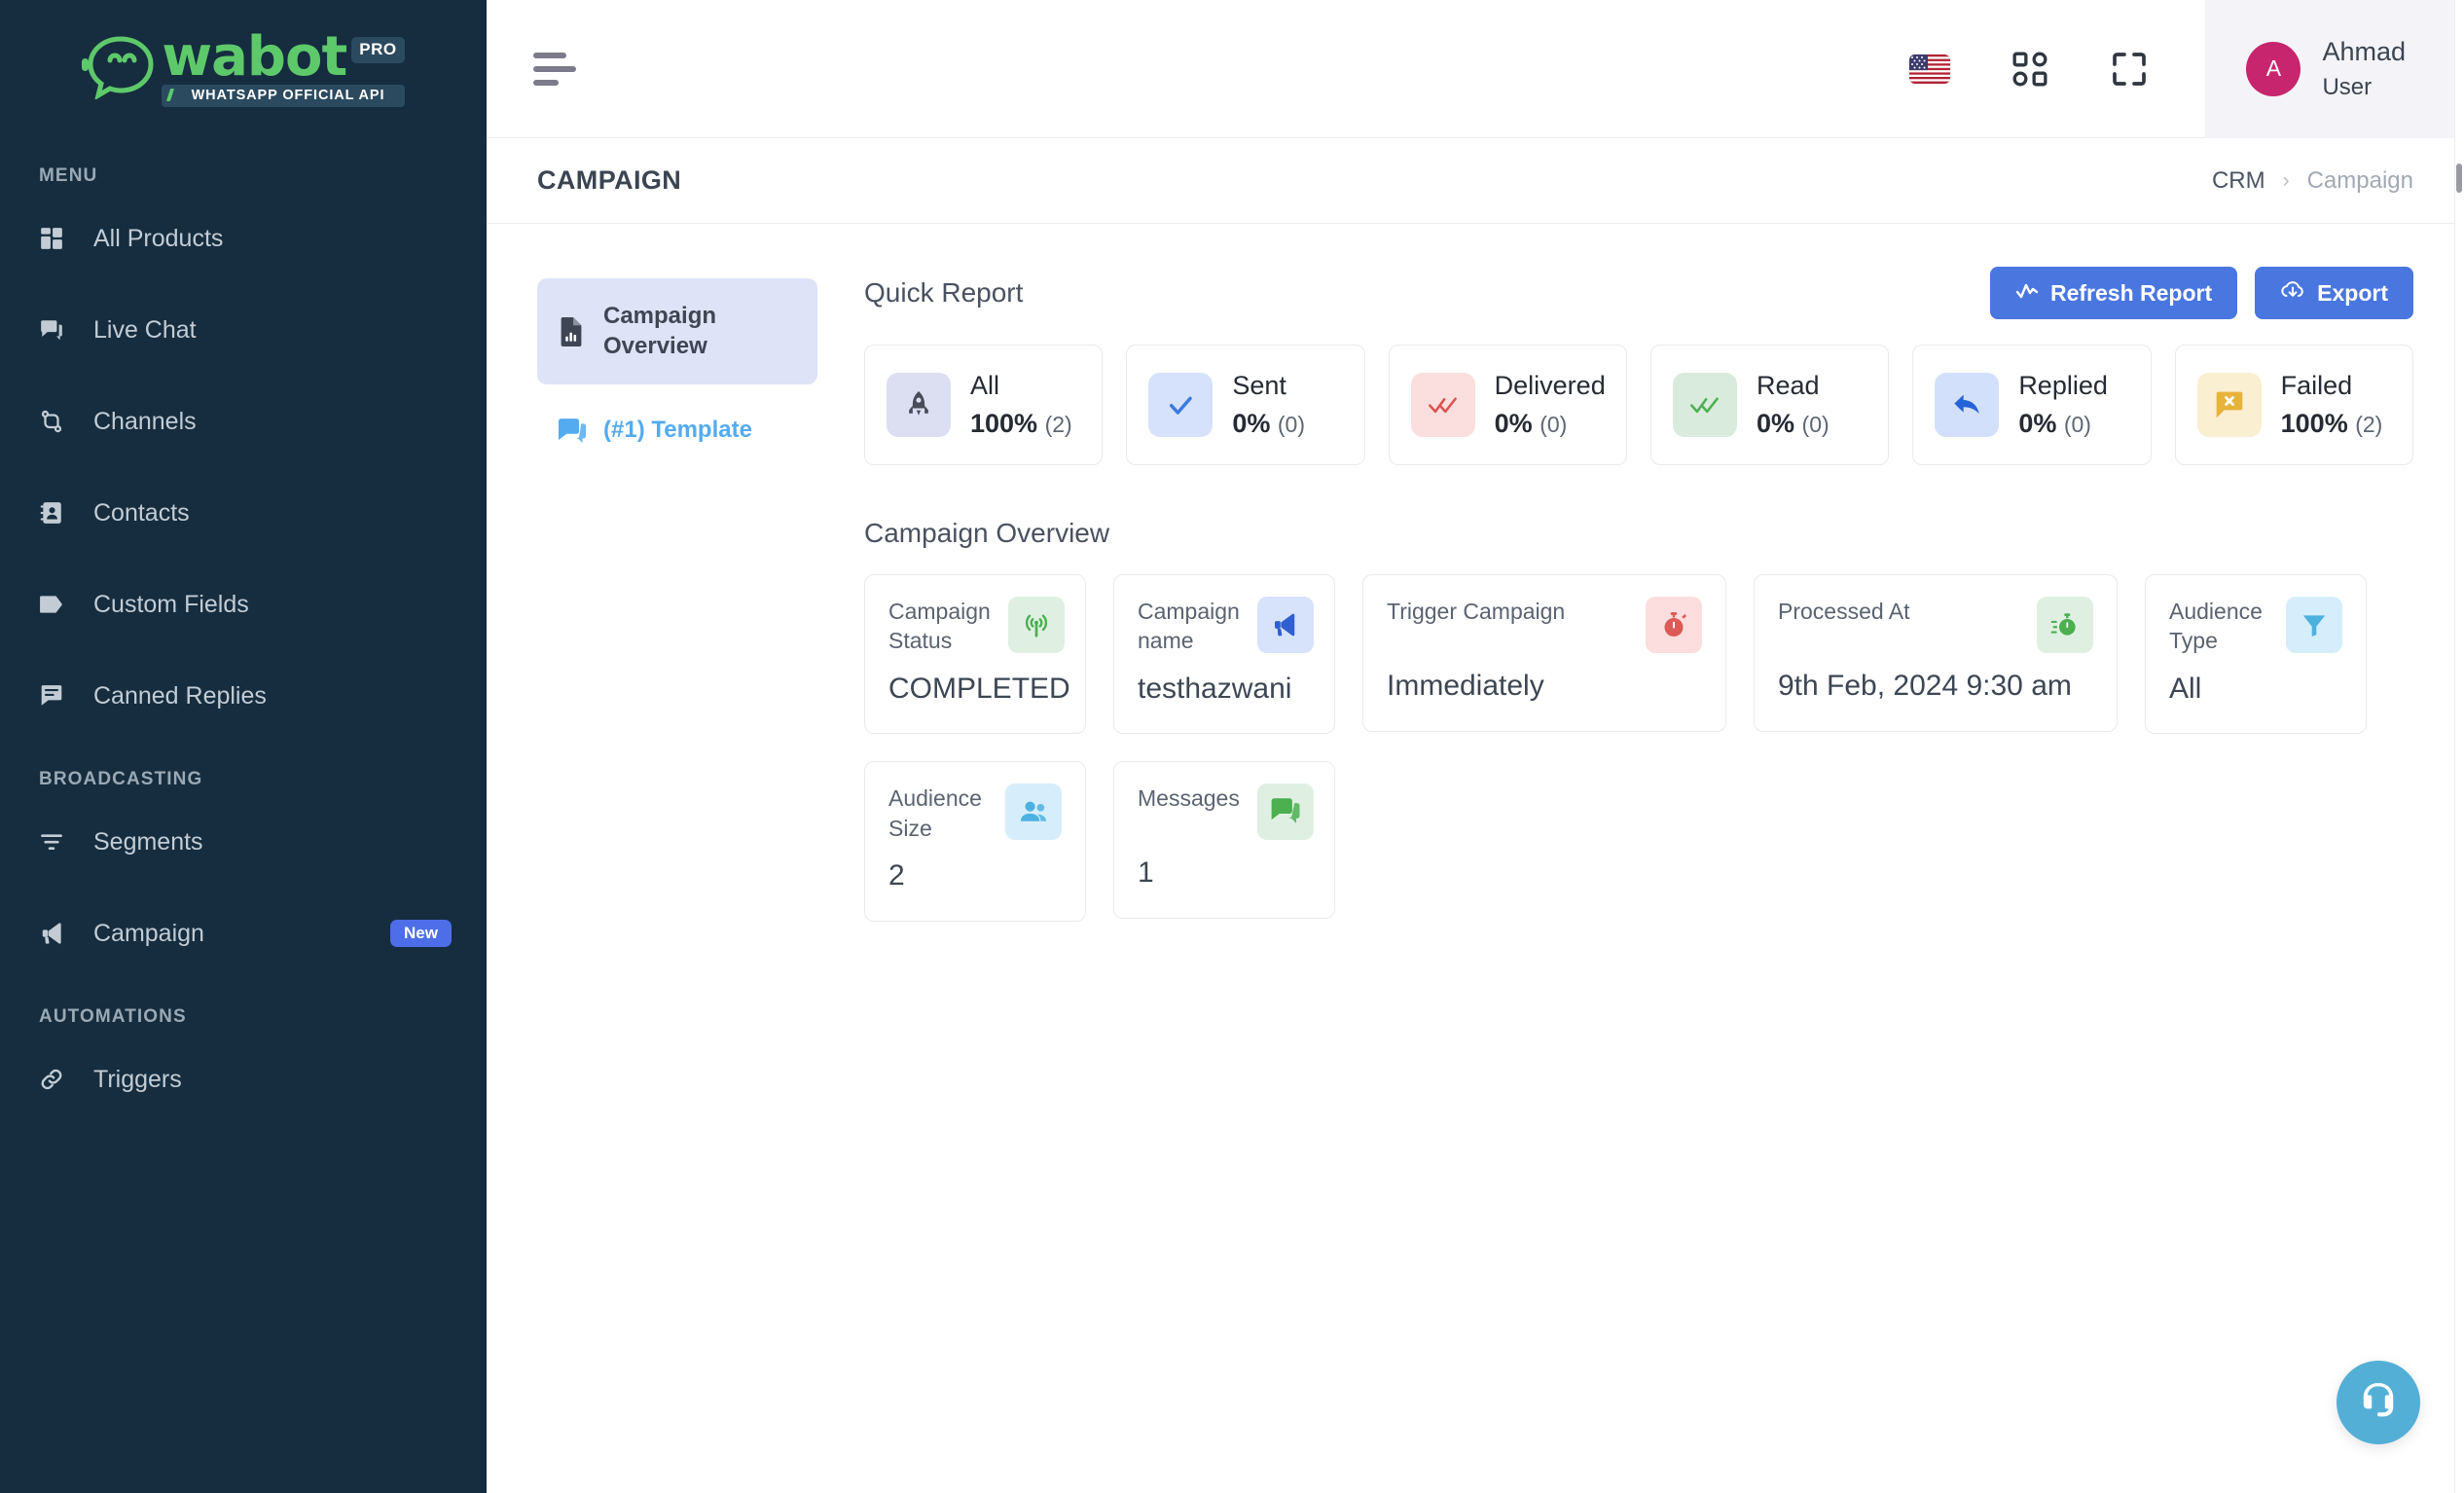 Image resolution: width=2464 pixels, height=1493 pixels. What do you see at coordinates (1507, 405) in the screenshot?
I see `stat-card-delivered: Delivered 0% (0)` at bounding box center [1507, 405].